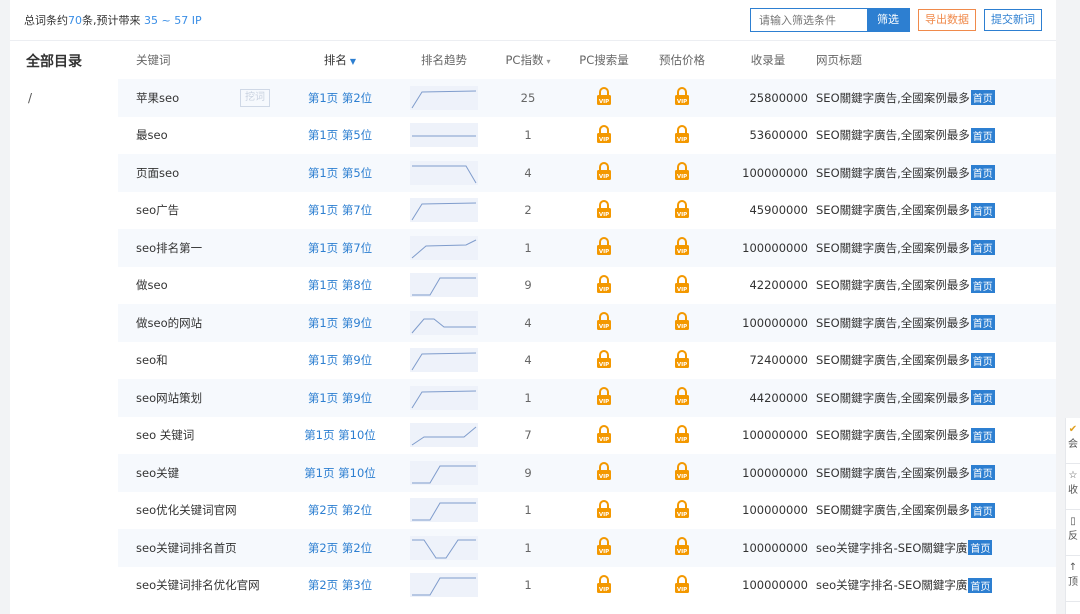 The width and height of the screenshot is (1080, 614). What do you see at coordinates (1073, 475) in the screenshot?
I see `star-icon: ☆` at bounding box center [1073, 475].